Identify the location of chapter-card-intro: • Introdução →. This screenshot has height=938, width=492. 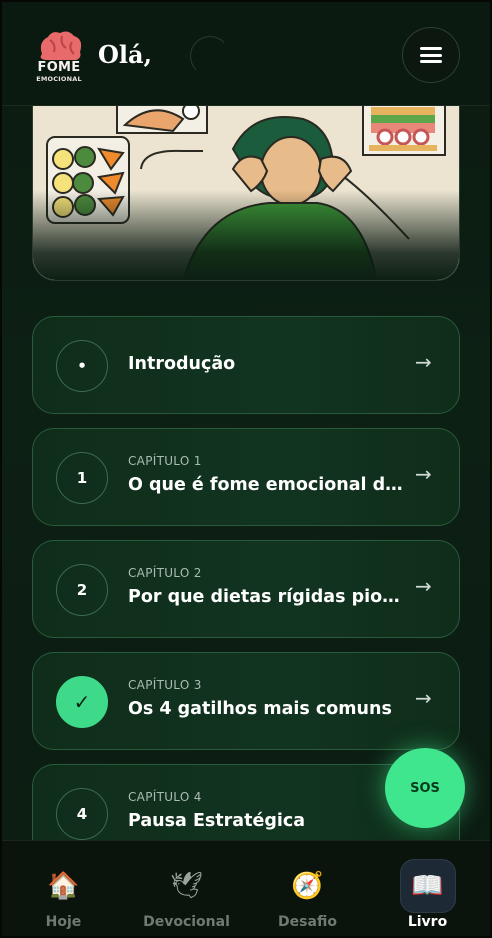
(246, 365).